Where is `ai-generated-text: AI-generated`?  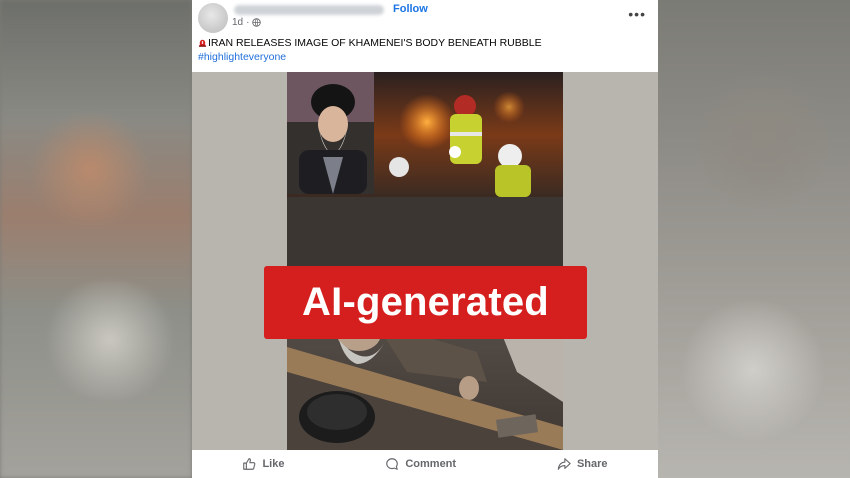 ai-generated-text: AI-generated is located at coordinates (425, 302).